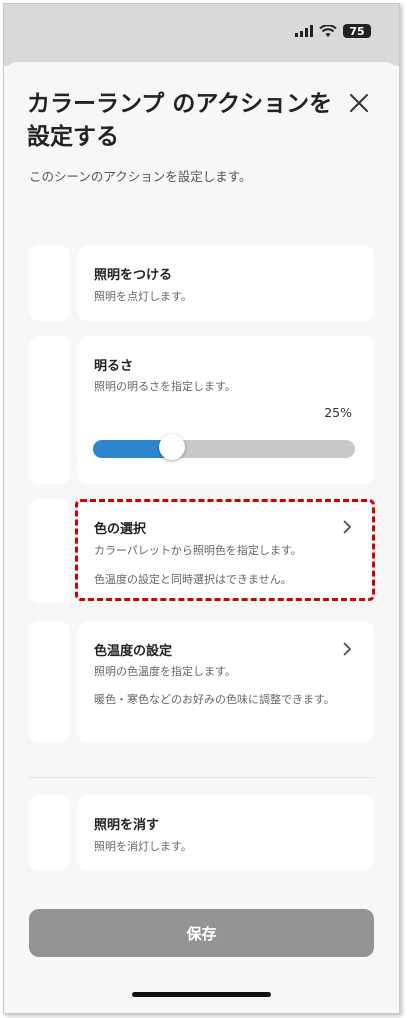 This screenshot has height=1018, width=407. Describe the element at coordinates (120, 529) in the screenshot. I see `card-title: 色の選択` at that location.